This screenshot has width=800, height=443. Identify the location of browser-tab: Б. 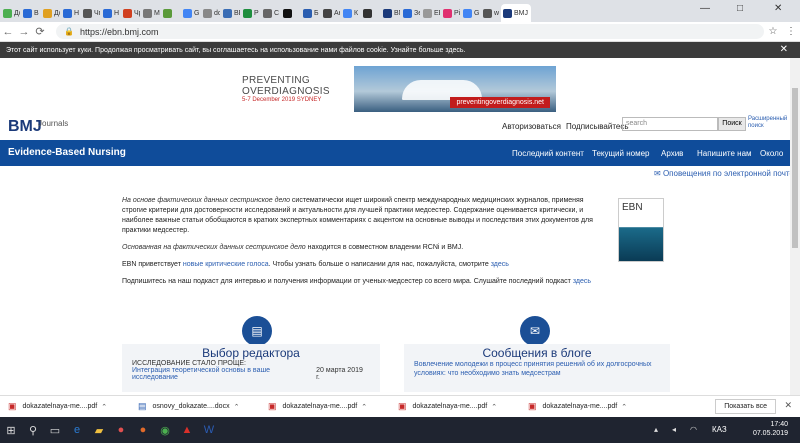
(310, 13).